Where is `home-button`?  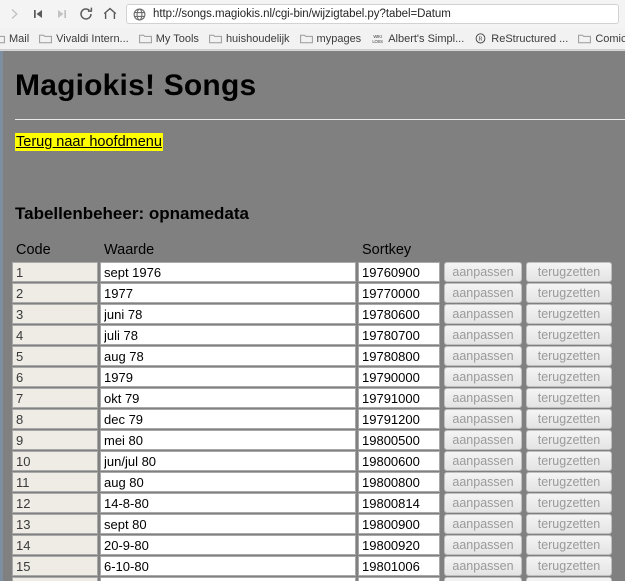
home-button is located at coordinates (110, 14).